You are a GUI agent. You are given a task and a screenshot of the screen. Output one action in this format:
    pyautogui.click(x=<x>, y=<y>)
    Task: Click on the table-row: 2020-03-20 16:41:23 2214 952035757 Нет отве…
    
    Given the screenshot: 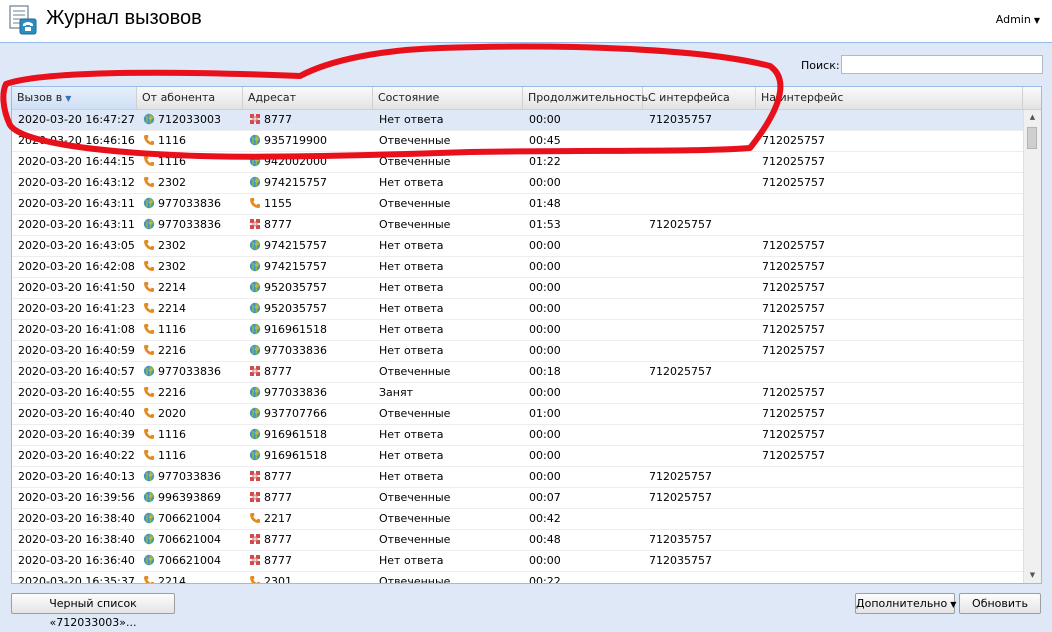 What is the action you would take?
    pyautogui.click(x=517, y=309)
    